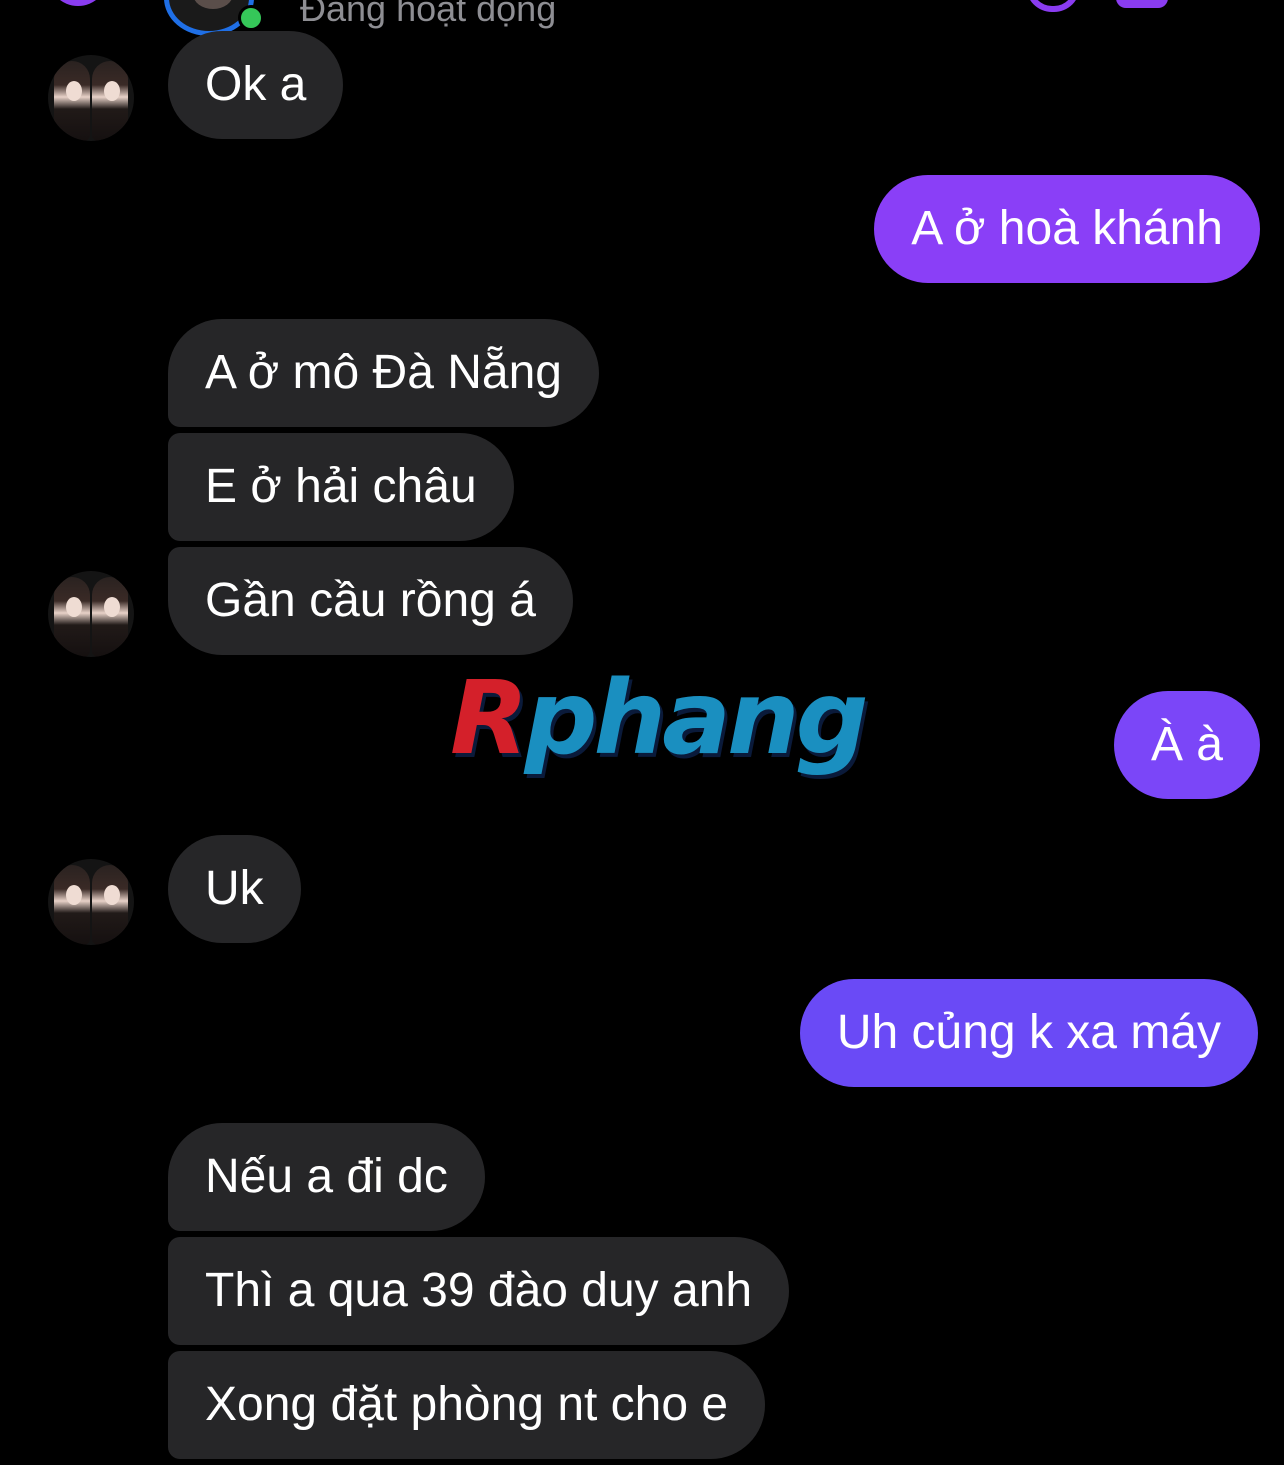 This screenshot has width=1284, height=1465. What do you see at coordinates (1142, 4) in the screenshot?
I see `video-icon` at bounding box center [1142, 4].